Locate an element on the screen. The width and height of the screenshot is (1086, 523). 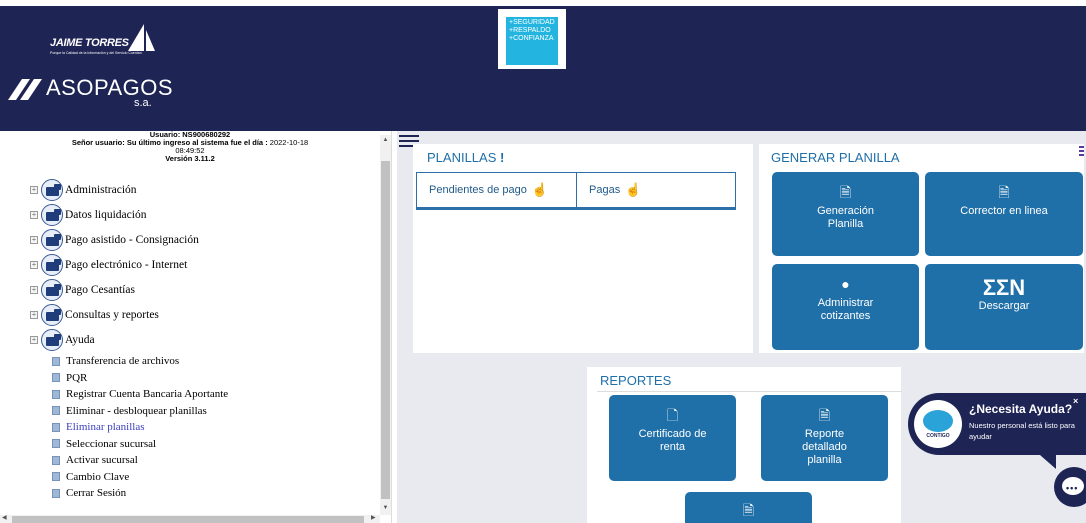
tree-item-pago-asistido: + Pago asistido - Consignación is located at coordinates (114, 239).